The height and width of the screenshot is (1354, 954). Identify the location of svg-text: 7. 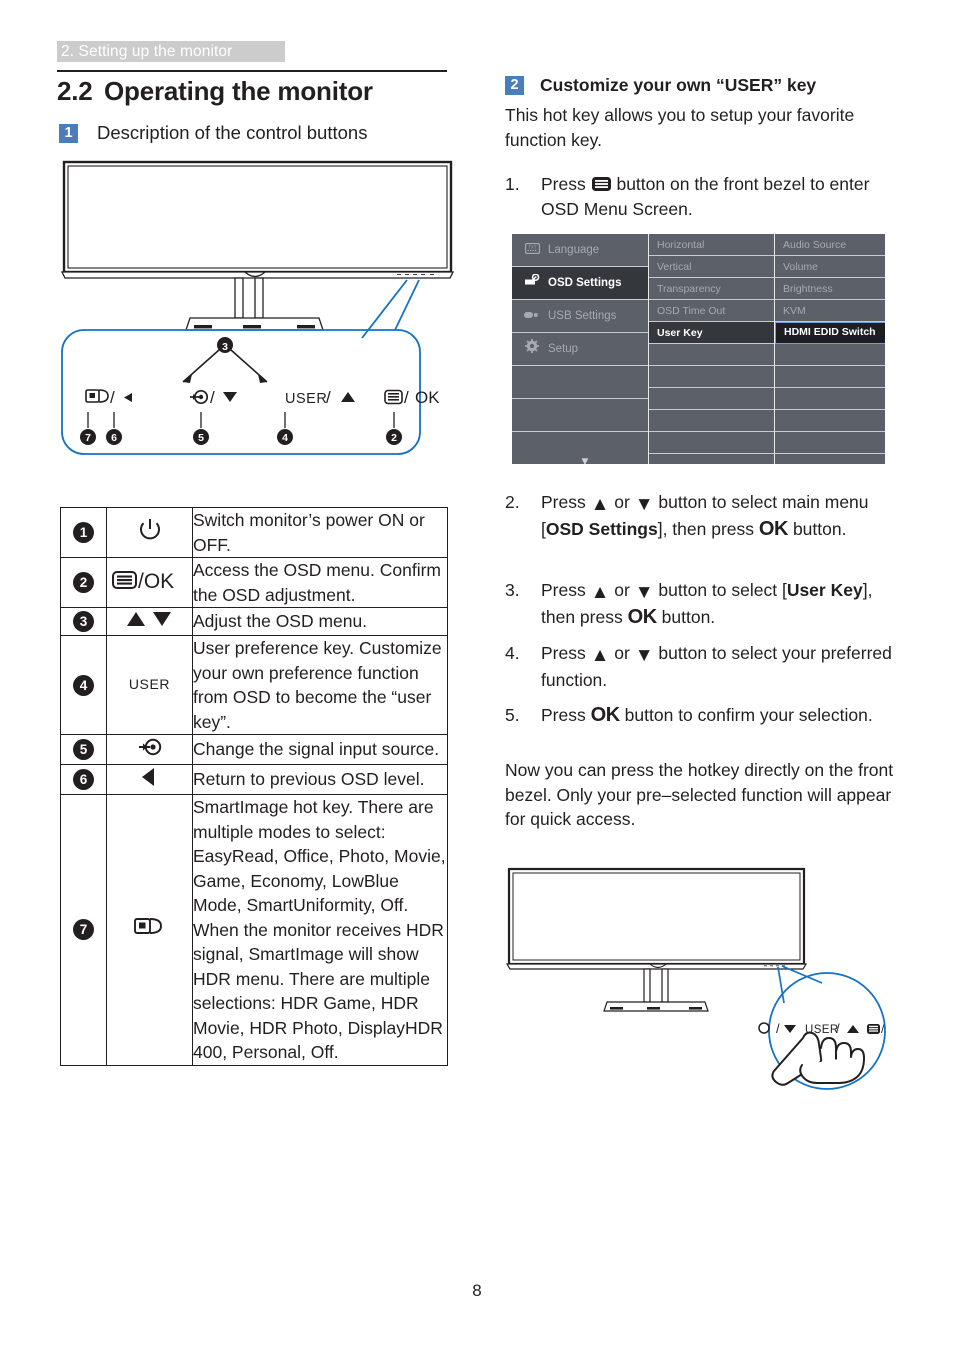
(88, 438).